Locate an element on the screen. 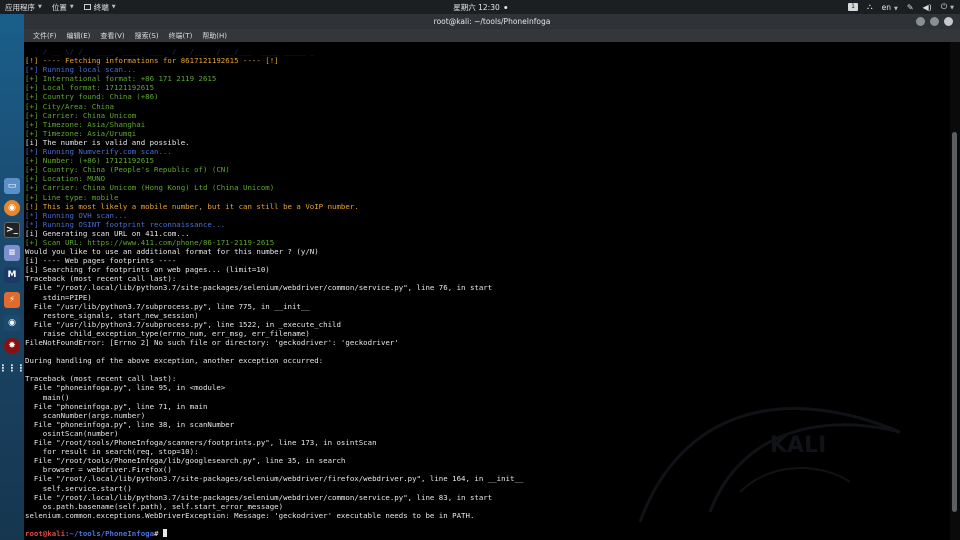  file-manager-icon: ▭ is located at coordinates (12, 186).